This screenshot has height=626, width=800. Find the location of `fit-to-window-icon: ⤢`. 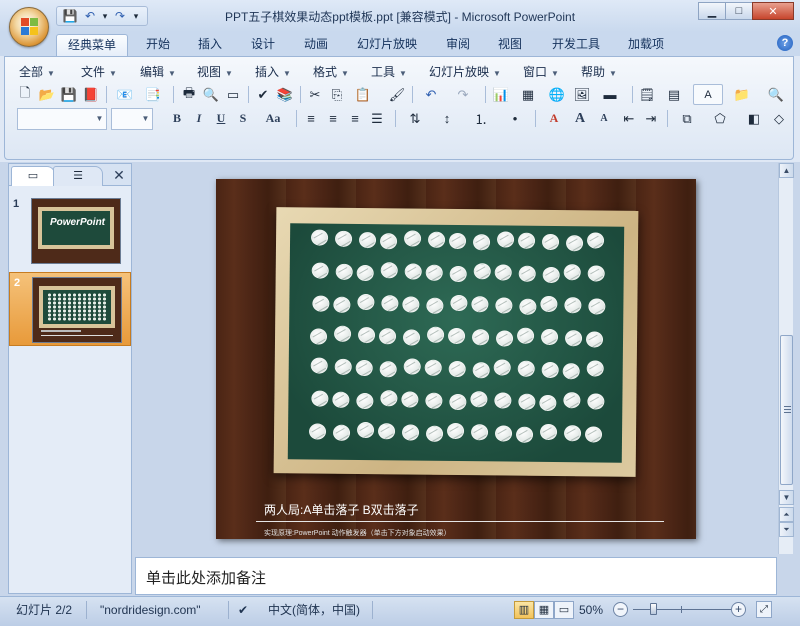

fit-to-window-icon: ⤢ is located at coordinates (764, 609).